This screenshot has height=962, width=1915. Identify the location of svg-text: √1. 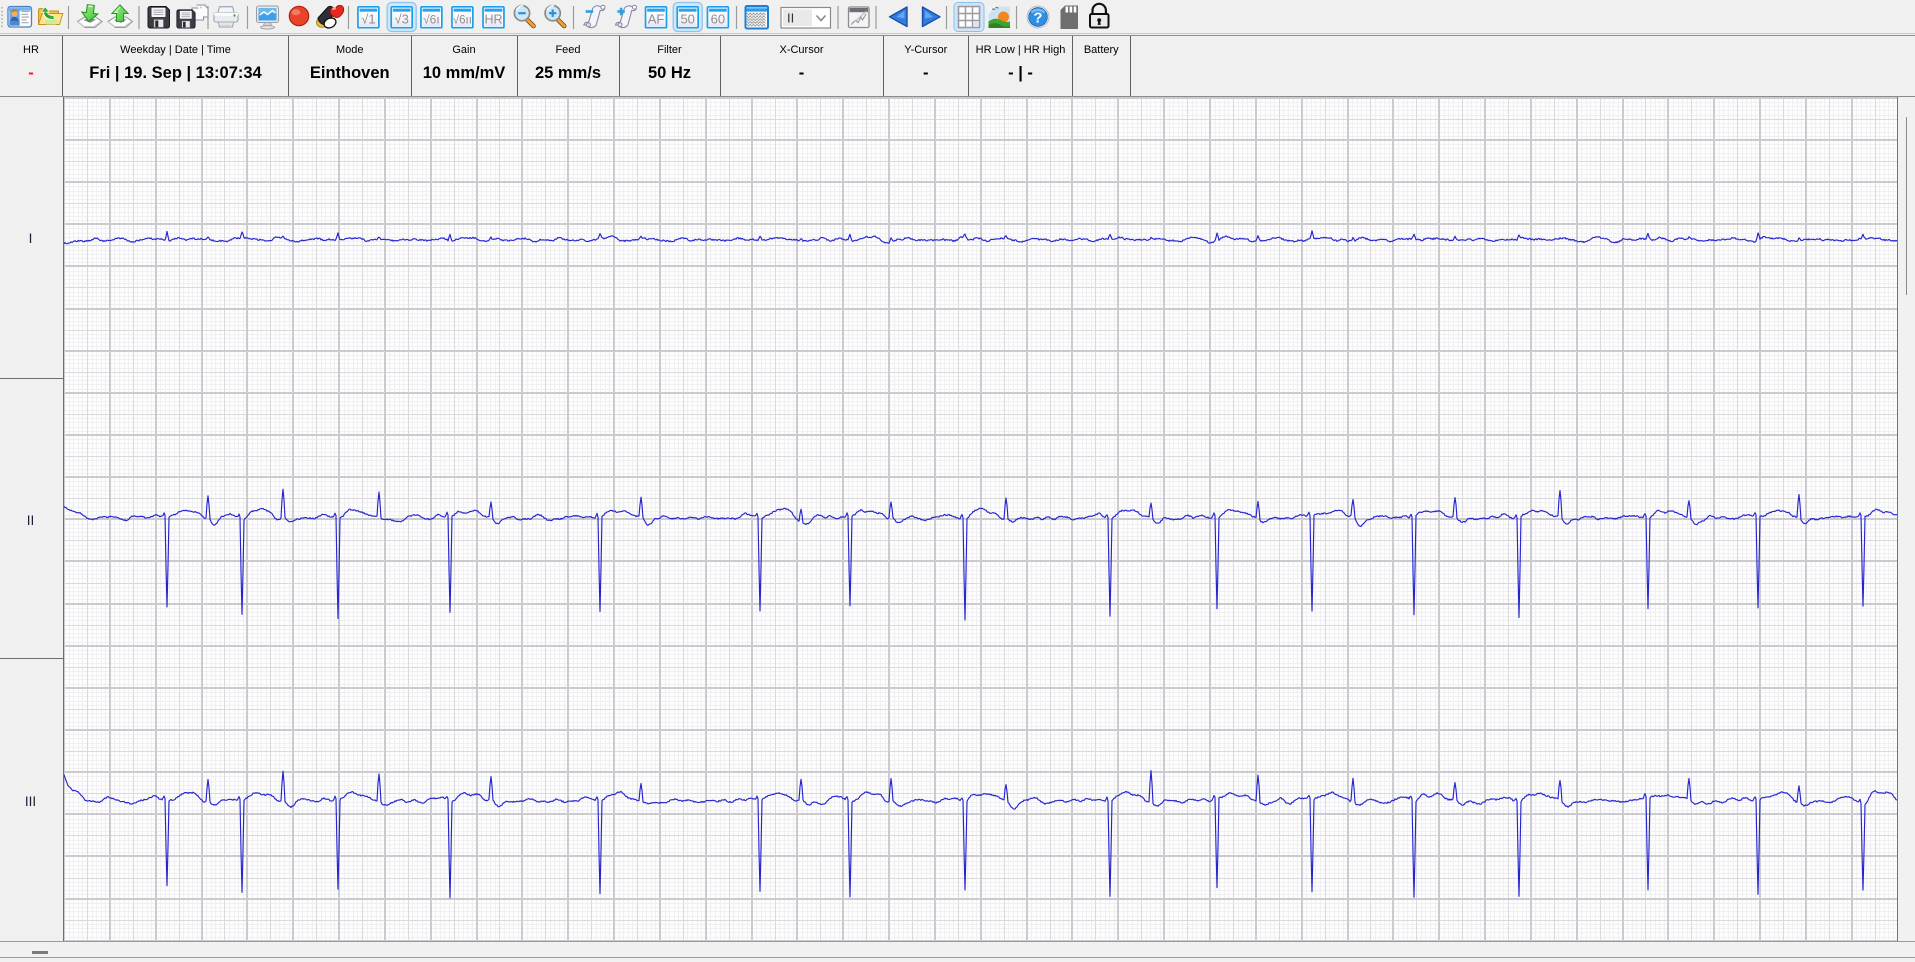
(368, 19).